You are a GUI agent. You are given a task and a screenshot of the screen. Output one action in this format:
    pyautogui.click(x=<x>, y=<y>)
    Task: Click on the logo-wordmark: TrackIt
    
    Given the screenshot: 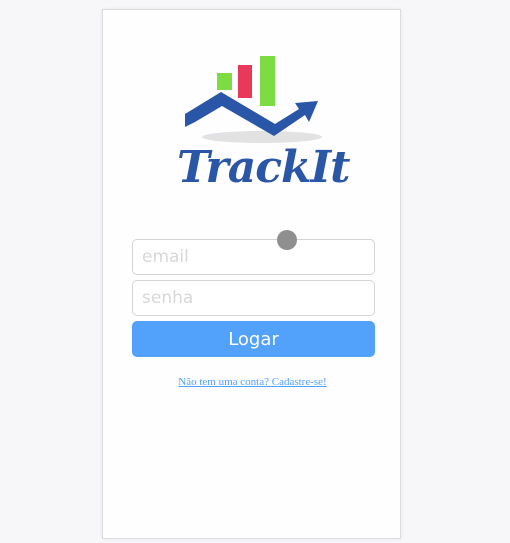 What is the action you would take?
    pyautogui.click(x=263, y=167)
    